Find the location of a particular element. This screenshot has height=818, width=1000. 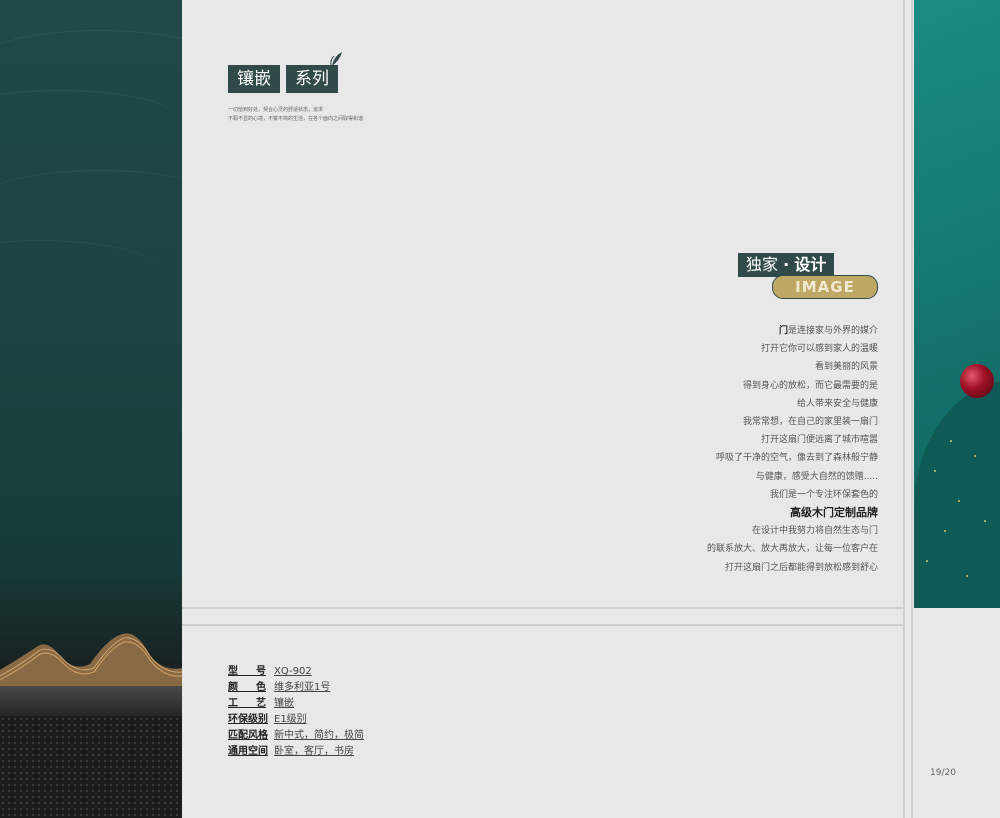

spec-value: 维多利亚1号 is located at coordinates (302, 687).